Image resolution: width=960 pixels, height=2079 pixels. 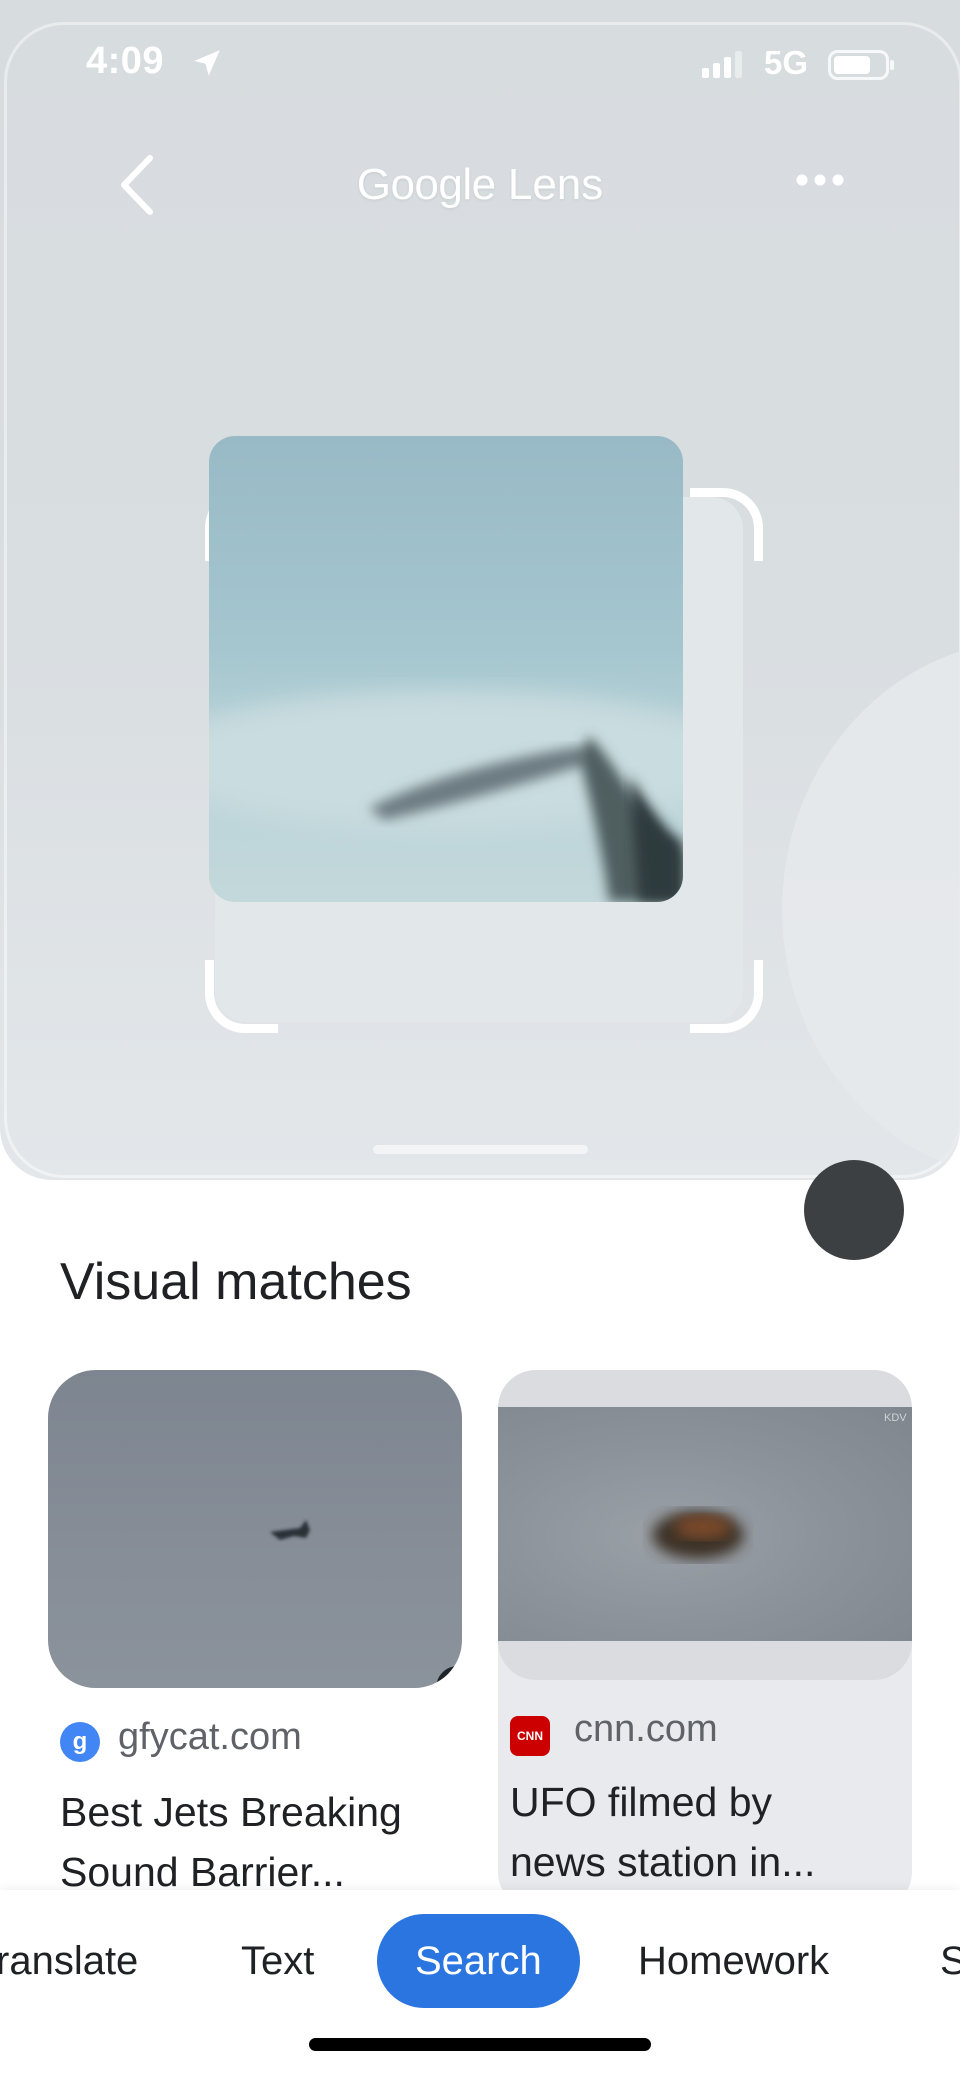 I want to click on result-image: KDV, so click(x=705, y=1524).